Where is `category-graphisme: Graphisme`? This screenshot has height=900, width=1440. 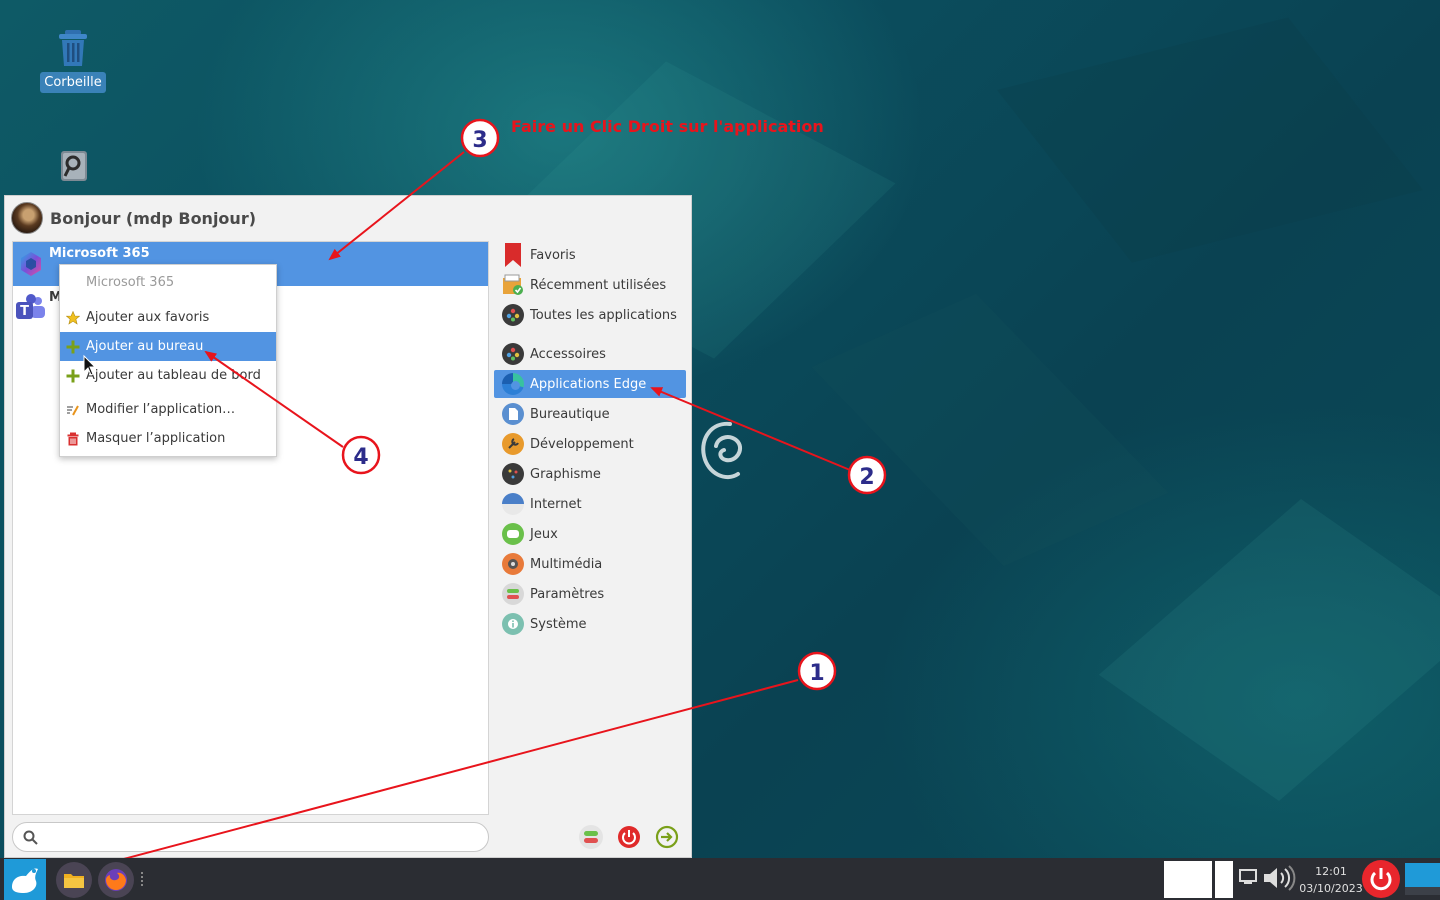
category-graphisme: Graphisme is located at coordinates (590, 474).